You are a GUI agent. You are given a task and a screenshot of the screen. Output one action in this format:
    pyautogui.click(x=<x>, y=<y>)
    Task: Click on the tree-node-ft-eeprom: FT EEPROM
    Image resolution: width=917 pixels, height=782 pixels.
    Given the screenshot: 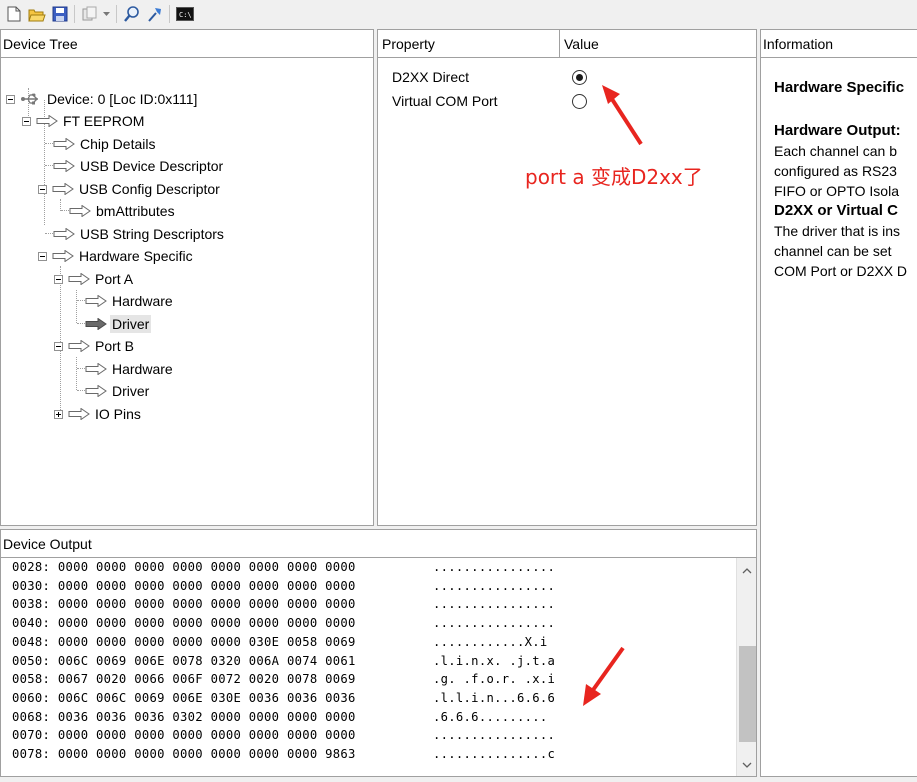 What is the action you would take?
    pyautogui.click(x=84, y=121)
    